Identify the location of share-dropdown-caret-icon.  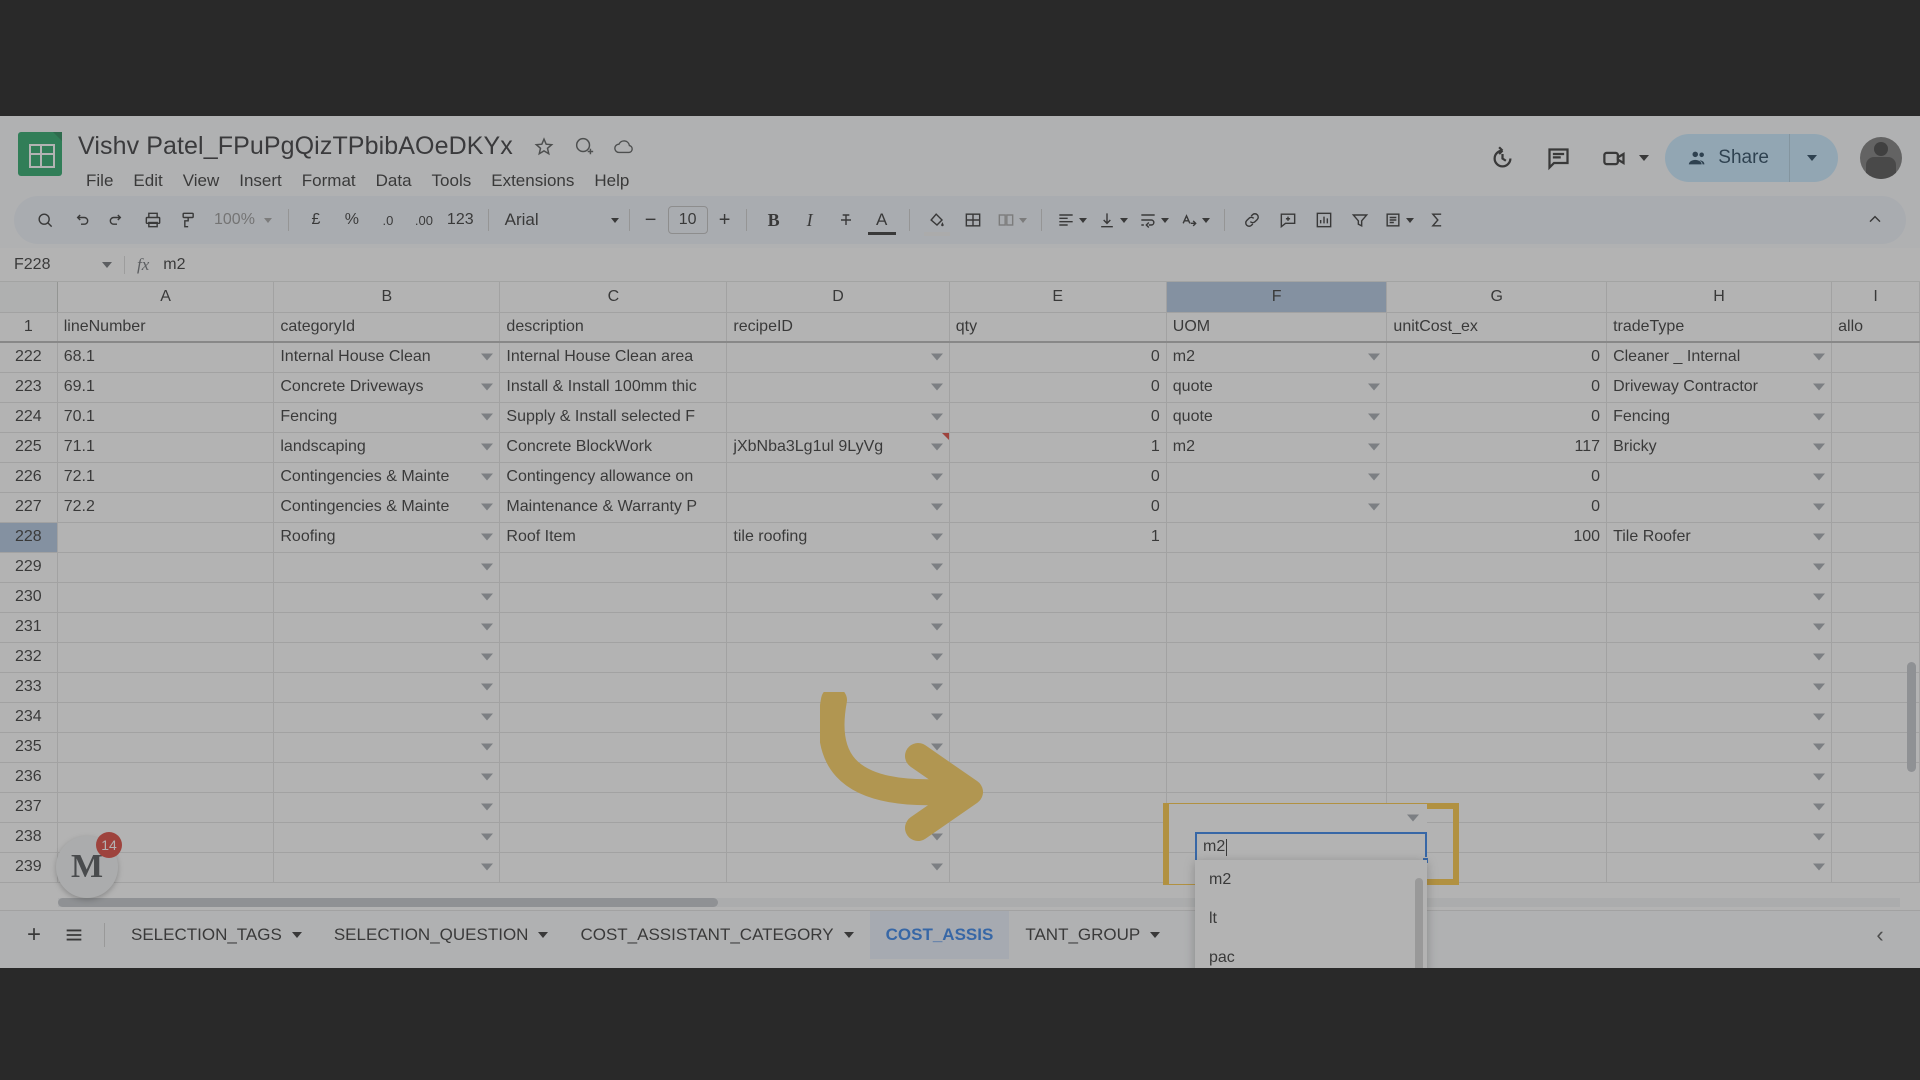
(1812, 158).